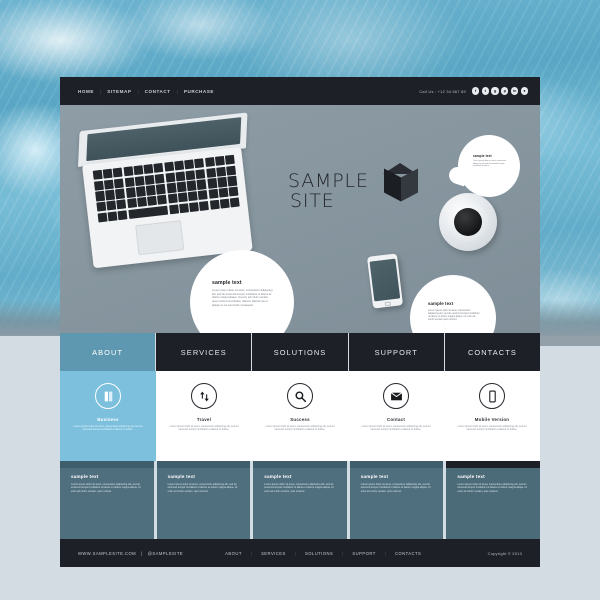 The width and height of the screenshot is (600, 600). What do you see at coordinates (499, 91) in the screenshot?
I see `social-icons: f t g p in ●` at bounding box center [499, 91].